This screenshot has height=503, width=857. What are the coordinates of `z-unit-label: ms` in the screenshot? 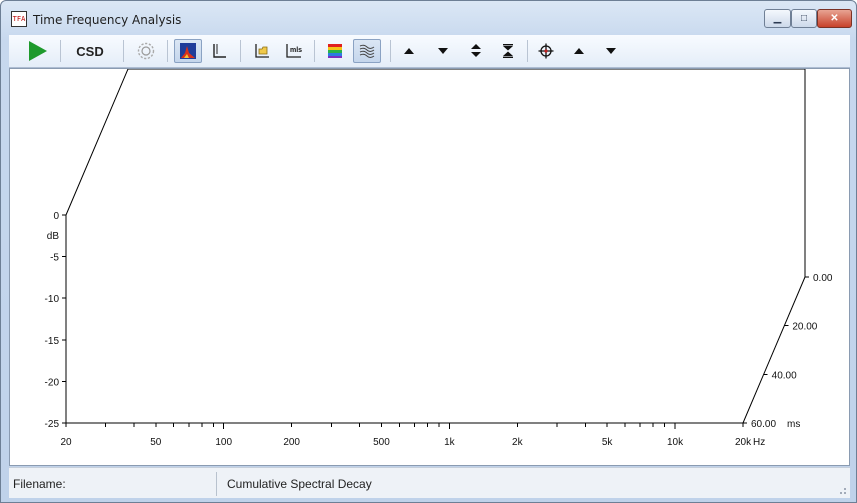 It's located at (793, 424).